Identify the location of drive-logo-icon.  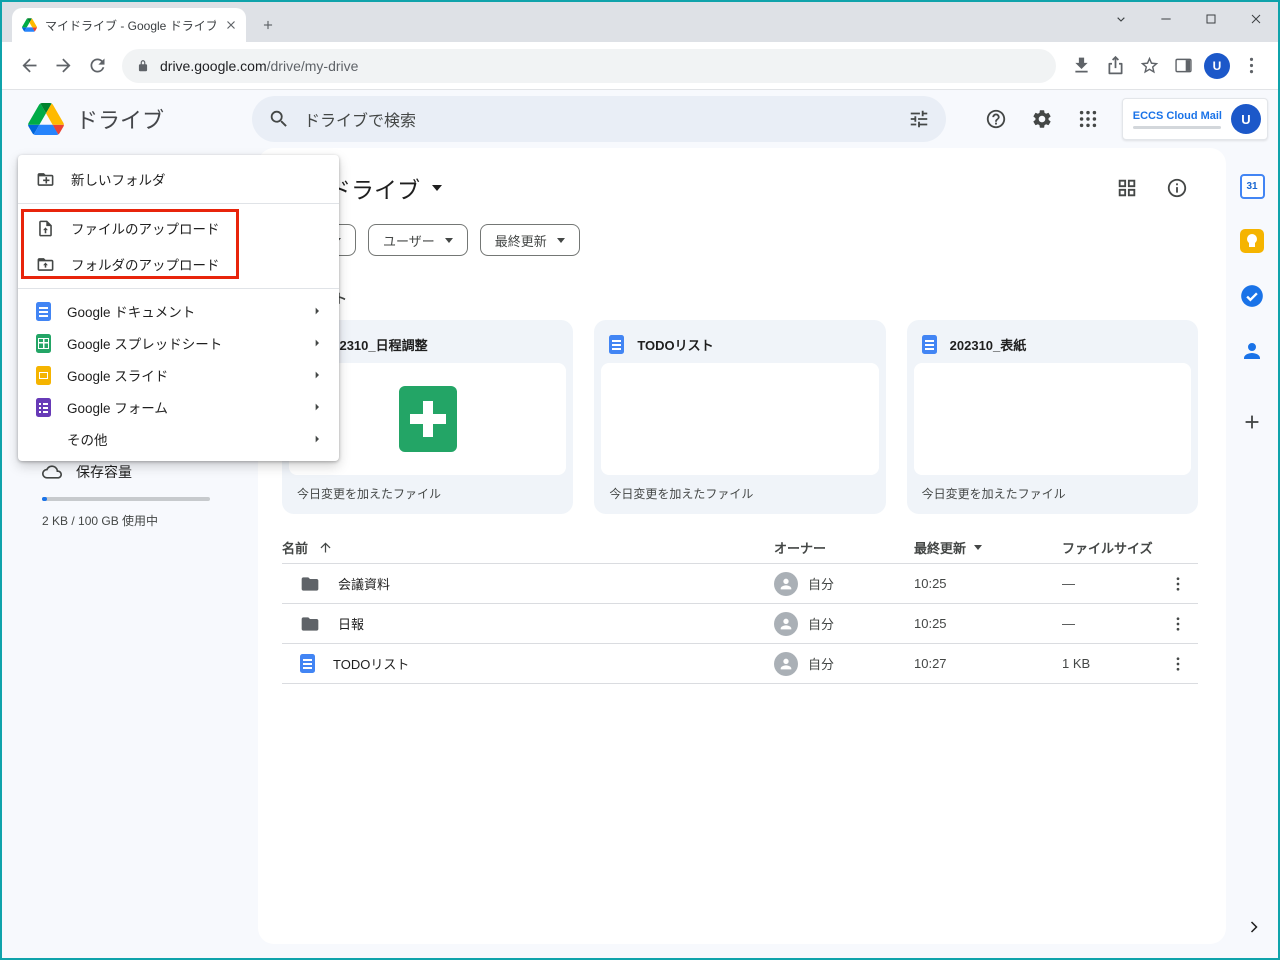
(46, 119).